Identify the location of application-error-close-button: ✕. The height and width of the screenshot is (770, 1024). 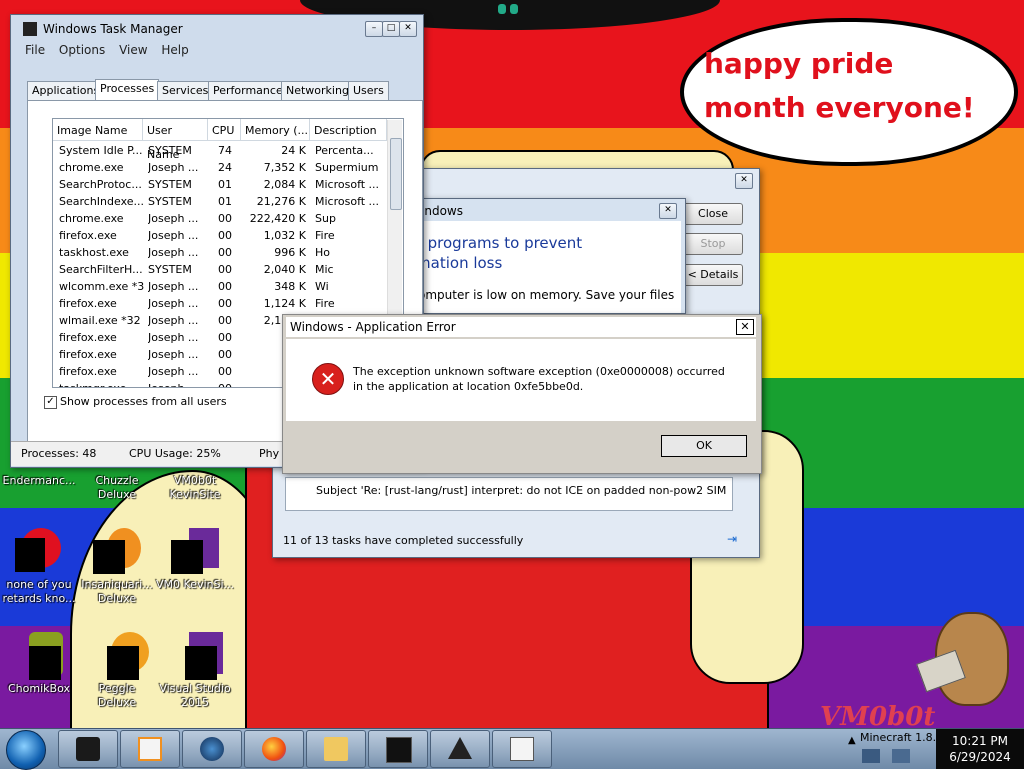
(745, 327).